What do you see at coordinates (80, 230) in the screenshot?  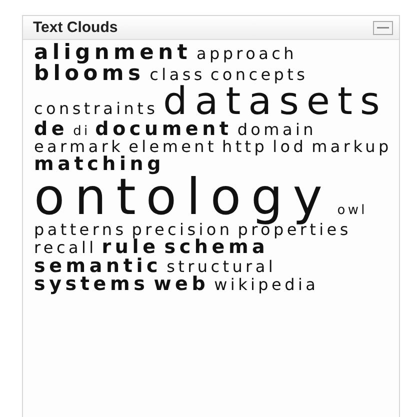 I see `tag-link: patterns` at bounding box center [80, 230].